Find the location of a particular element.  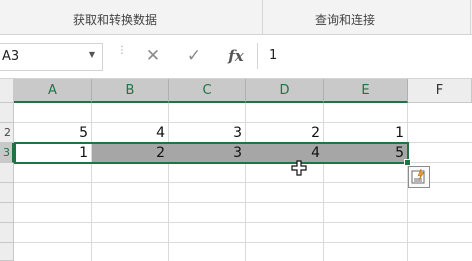

cell-a2: 5 is located at coordinates (53, 133).